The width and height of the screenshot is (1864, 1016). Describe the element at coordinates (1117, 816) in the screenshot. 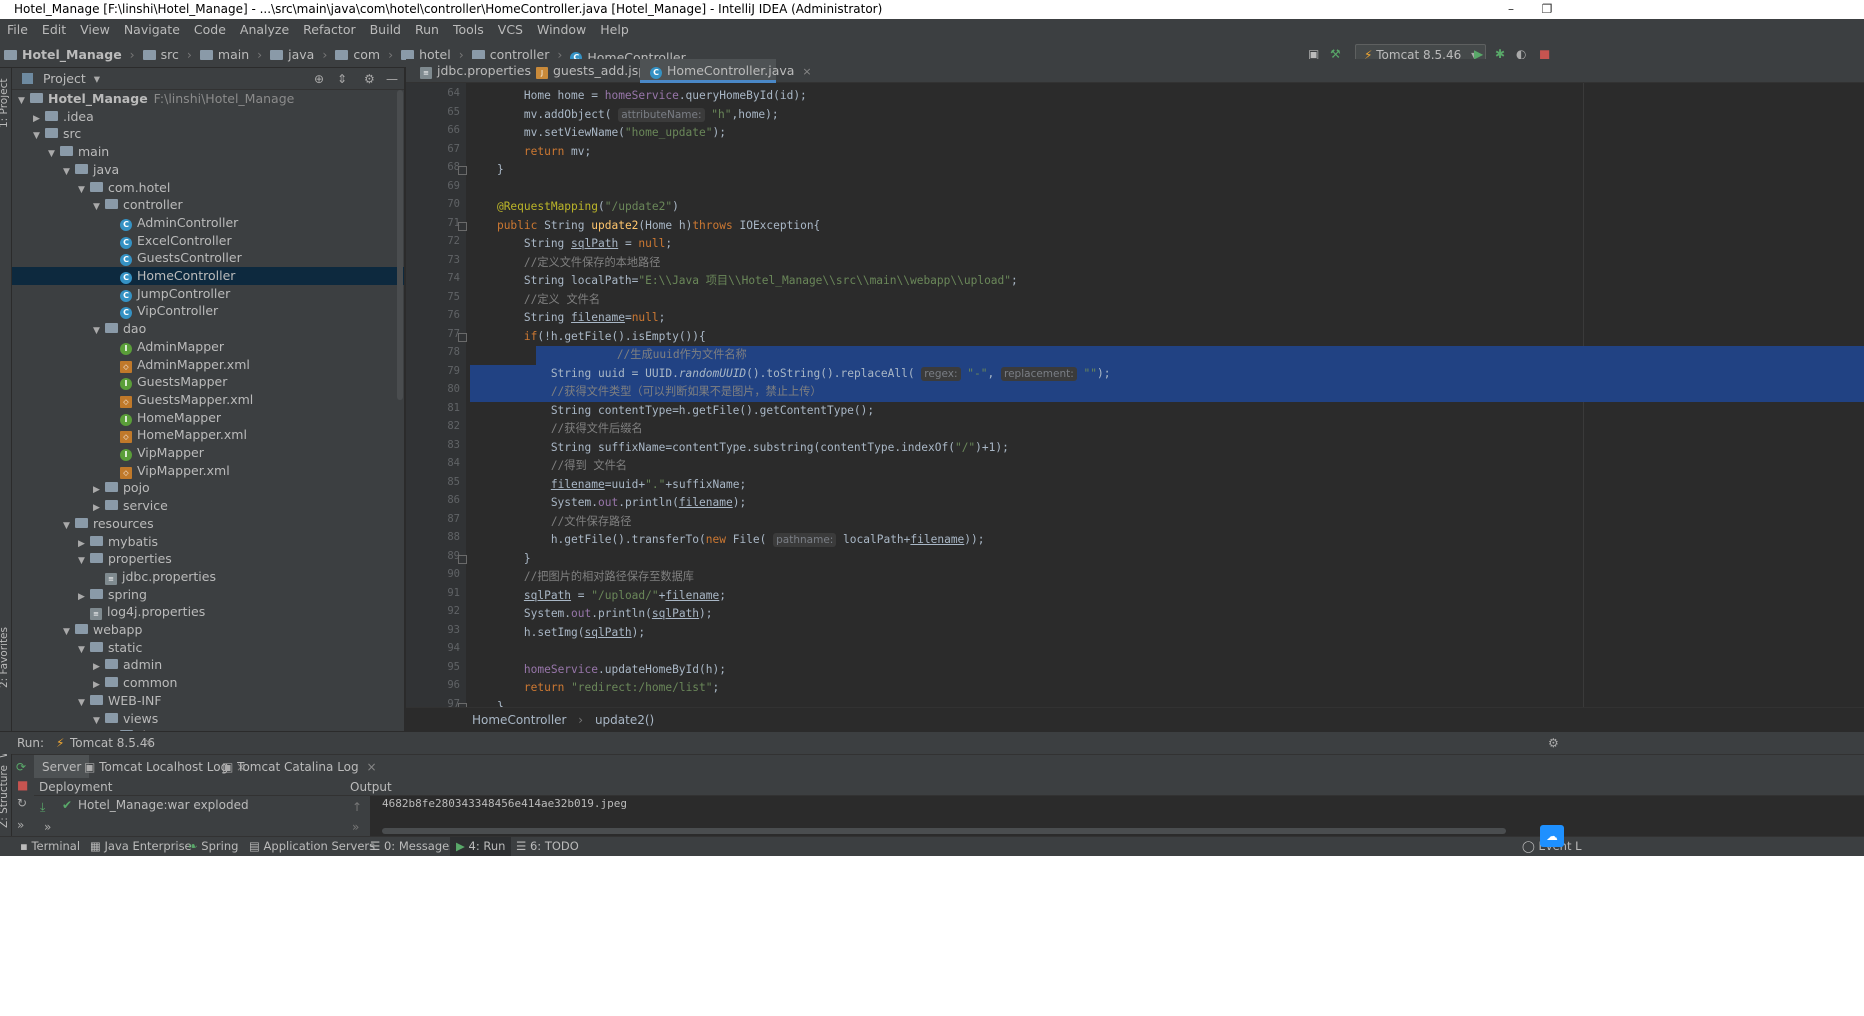

I see `output-console: 4682b8fe280343348456e414ae32b019.jpeg` at that location.